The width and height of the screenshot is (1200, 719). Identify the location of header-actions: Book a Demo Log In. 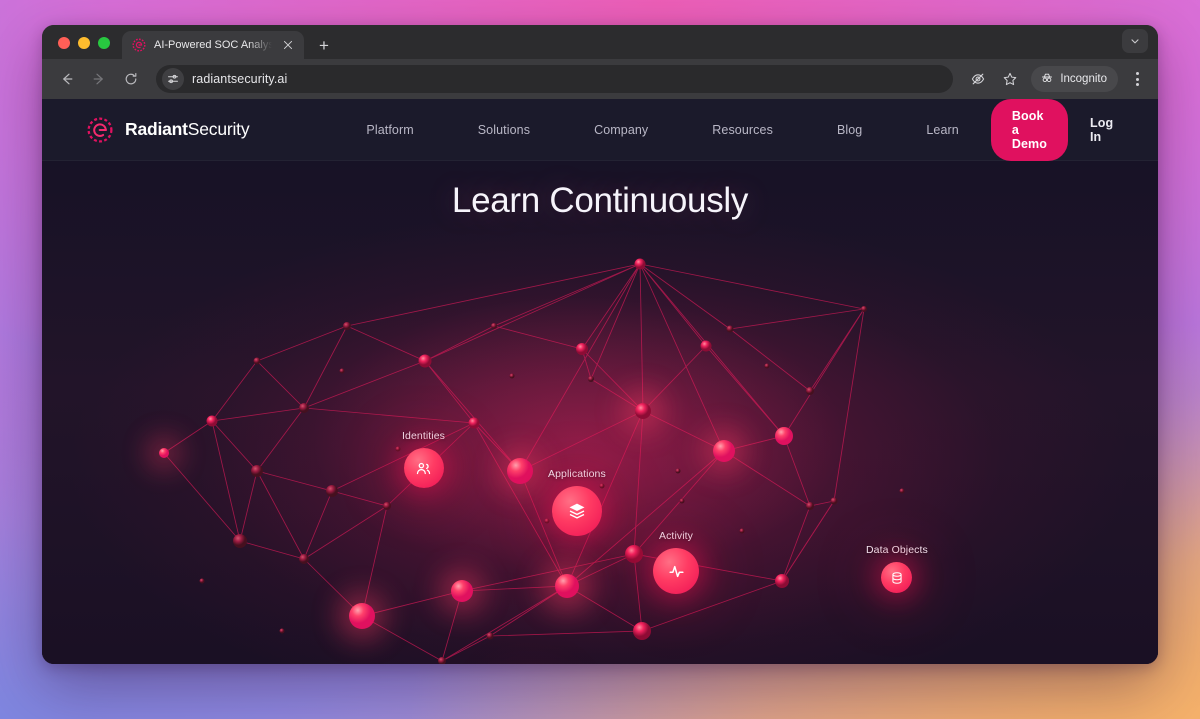
(1059, 130).